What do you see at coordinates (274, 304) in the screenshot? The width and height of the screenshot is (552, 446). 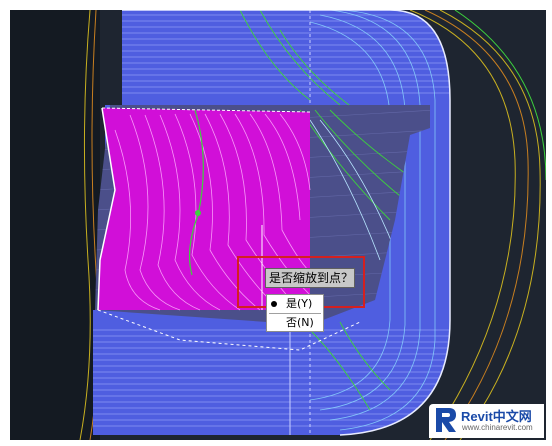 I see `selected-bullet-icon` at bounding box center [274, 304].